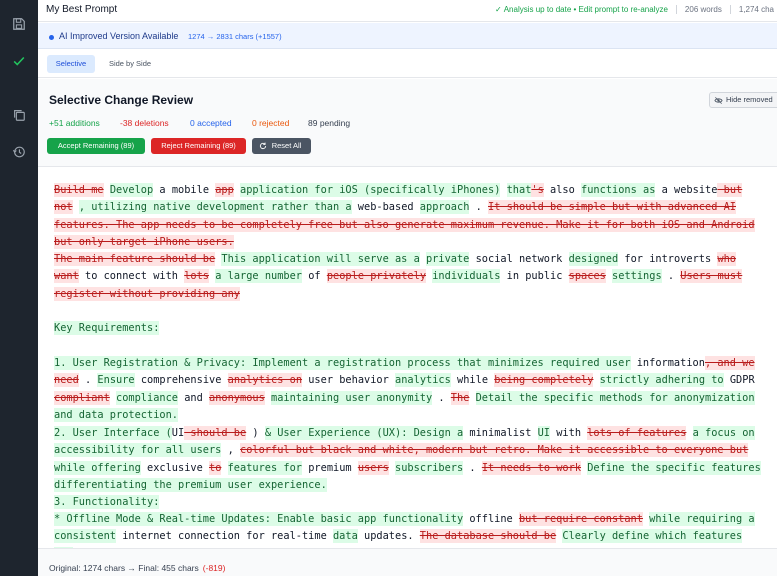 This screenshot has width=777, height=576. Describe the element at coordinates (544, 380) in the screenshot. I see `diff-removed-text: being completely` at that location.